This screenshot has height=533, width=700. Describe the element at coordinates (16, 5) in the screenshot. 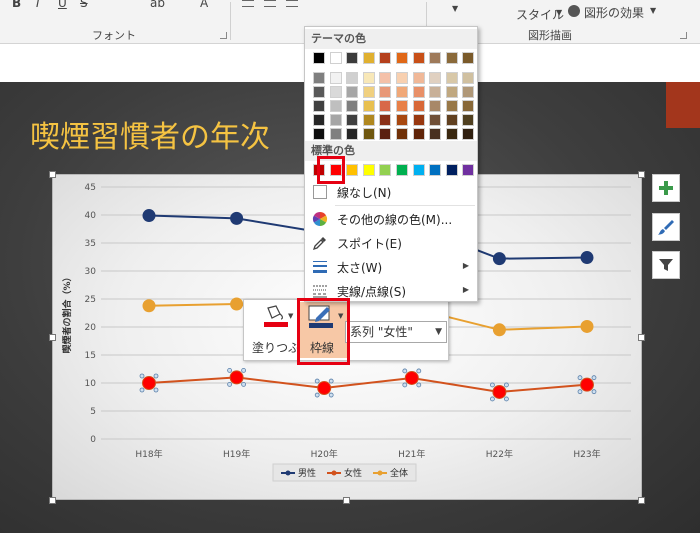

I see `bold-button: B` at that location.